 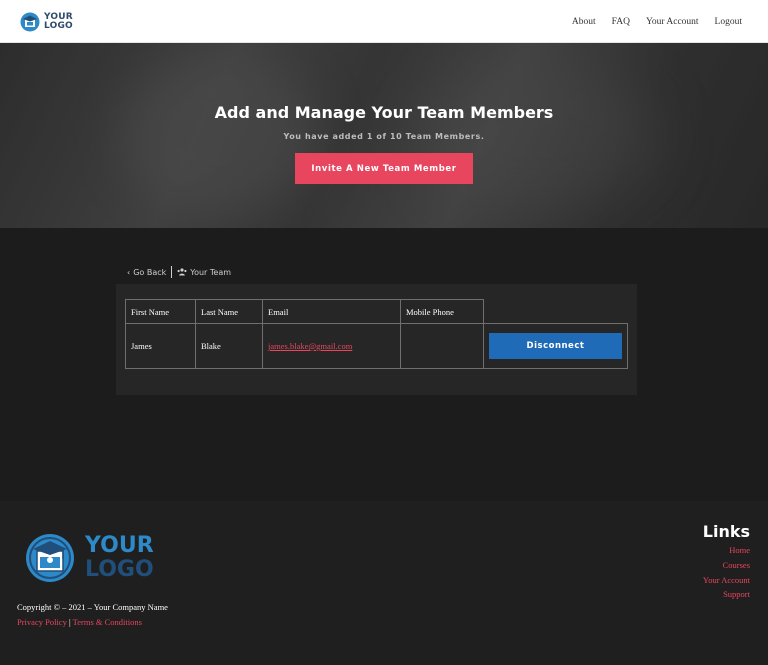 I want to click on team-count-text: You have added 1 of 10 Team Members., so click(x=384, y=136).